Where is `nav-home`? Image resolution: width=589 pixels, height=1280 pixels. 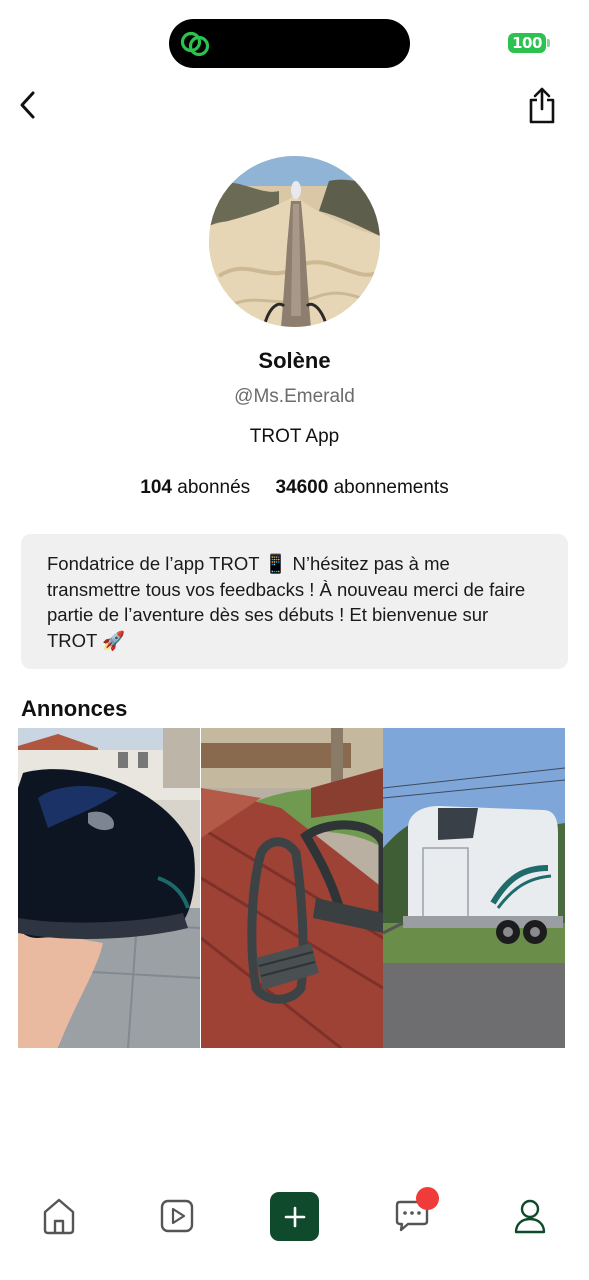 nav-home is located at coordinates (59, 1216).